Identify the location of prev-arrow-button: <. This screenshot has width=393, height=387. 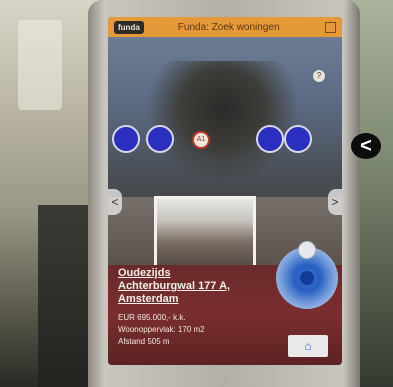
(115, 202).